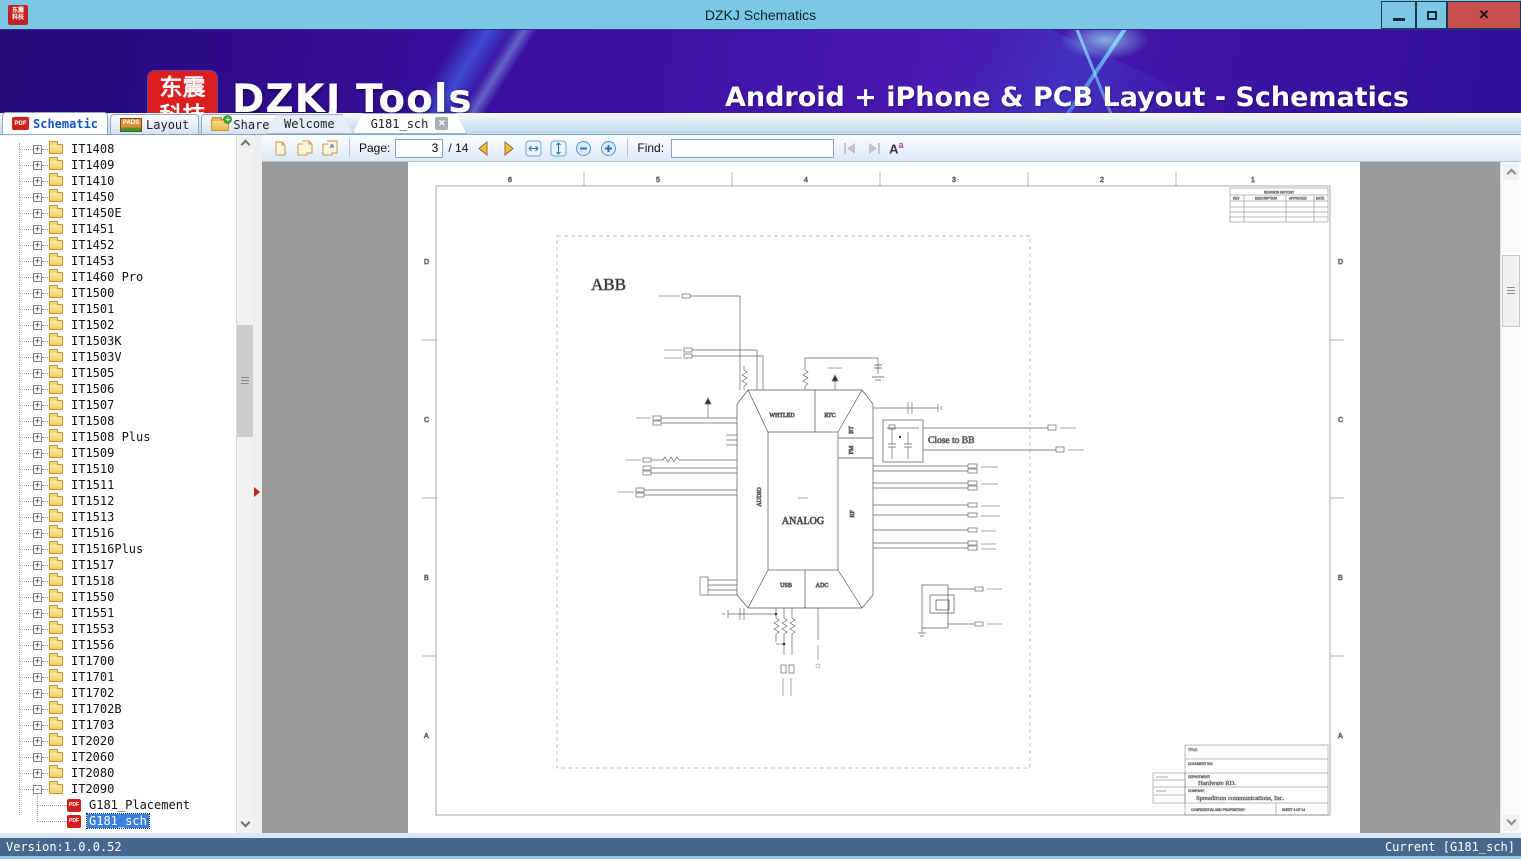 The height and width of the screenshot is (859, 1521). What do you see at coordinates (483, 148) in the screenshot?
I see `prev-page-button` at bounding box center [483, 148].